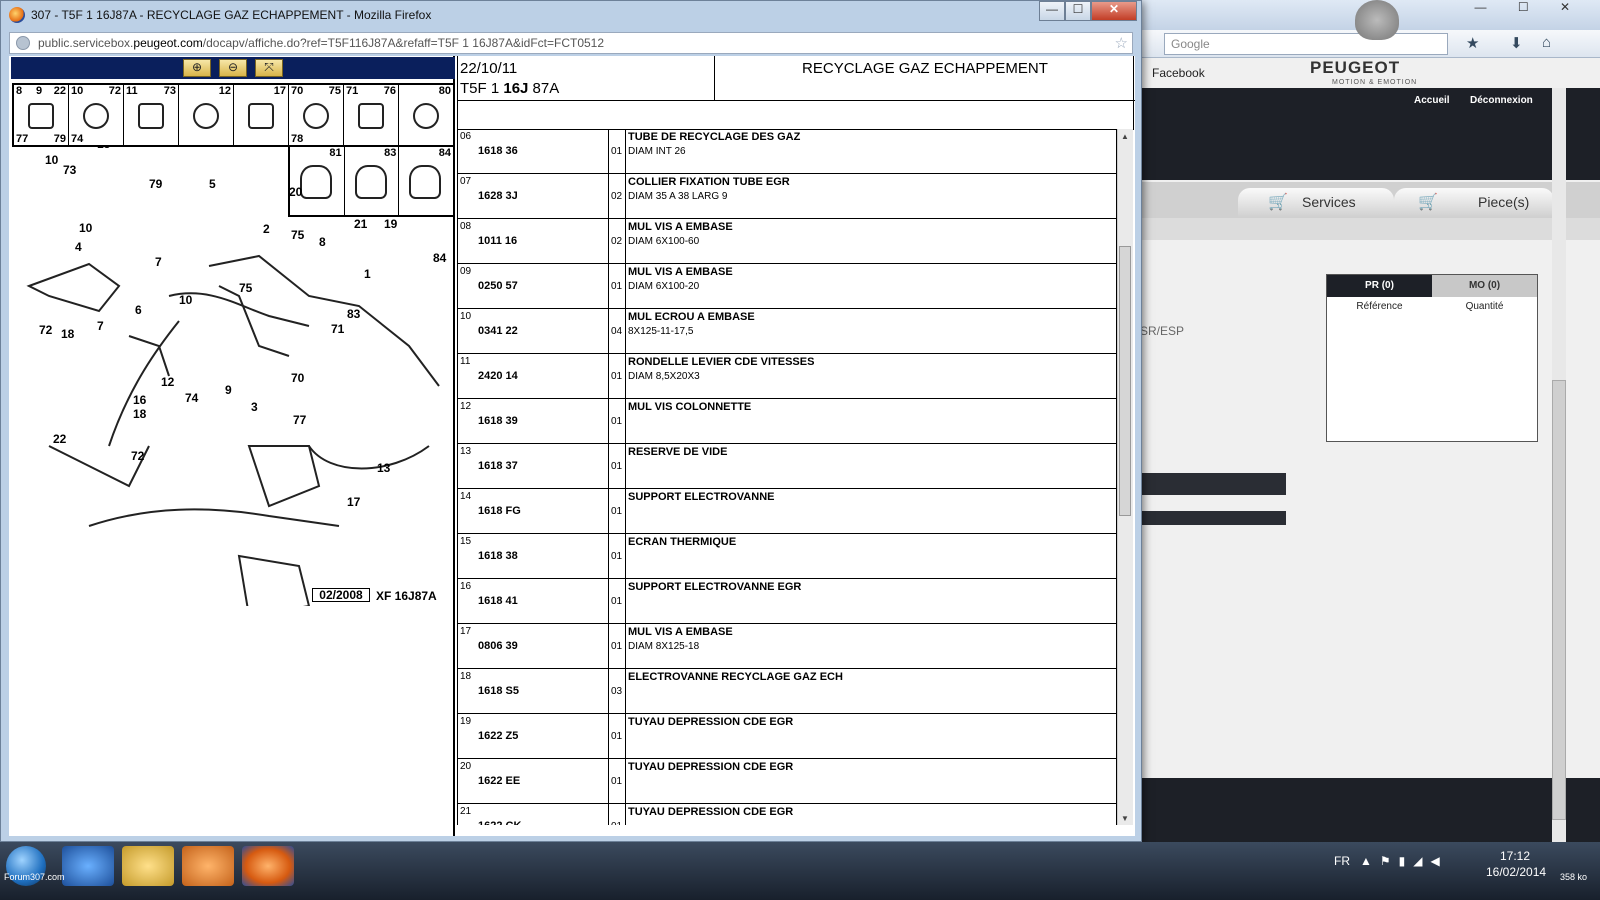 This screenshot has width=1600, height=900. What do you see at coordinates (269, 68) in the screenshot?
I see `zoom-pan-button: ⤧` at bounding box center [269, 68].